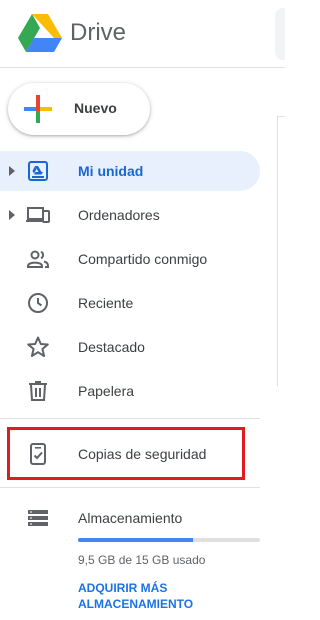 Image resolution: width=320 pixels, height=620 pixels. I want to click on sidebar-item-my-drive: Mi unidad, so click(130, 171).